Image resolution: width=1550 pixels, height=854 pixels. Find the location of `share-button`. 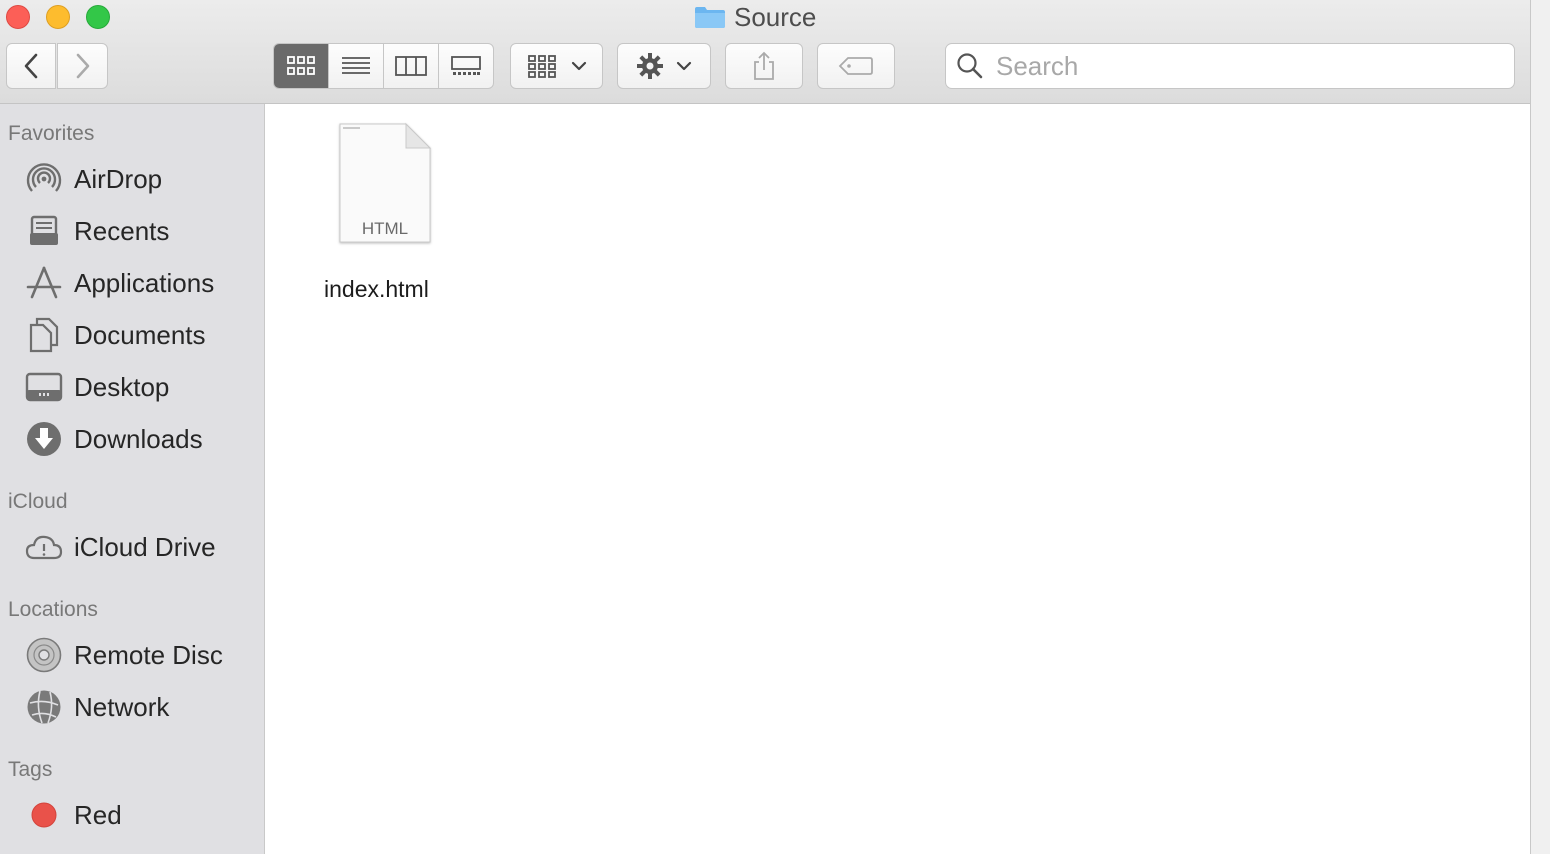

share-button is located at coordinates (764, 66).